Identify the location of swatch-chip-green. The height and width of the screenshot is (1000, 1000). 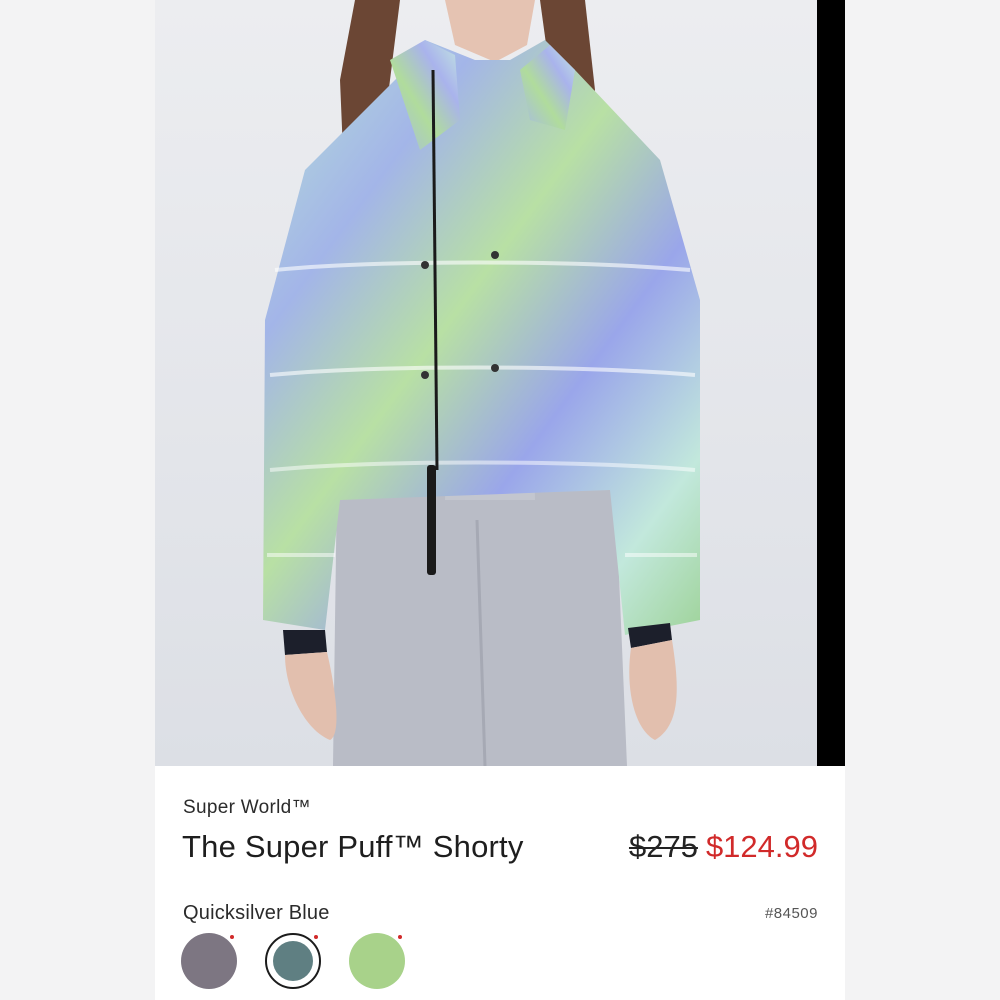
(377, 961).